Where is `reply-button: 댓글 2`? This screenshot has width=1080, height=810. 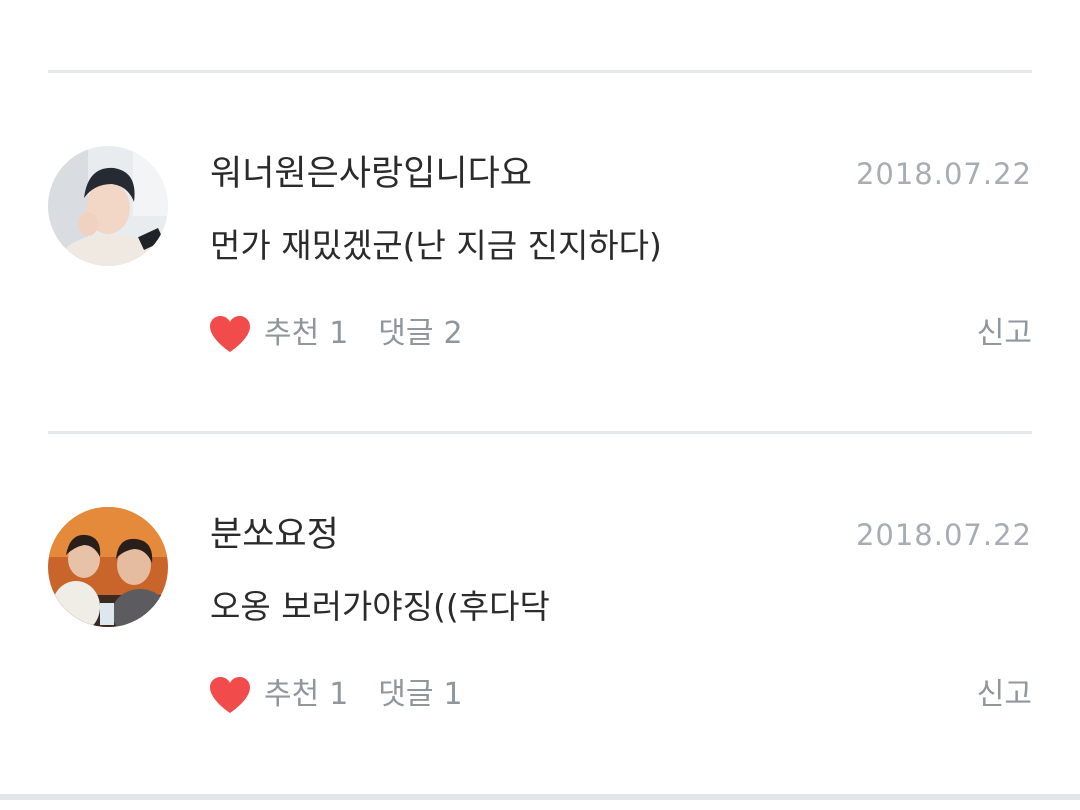
reply-button: 댓글 2 is located at coordinates (420, 334).